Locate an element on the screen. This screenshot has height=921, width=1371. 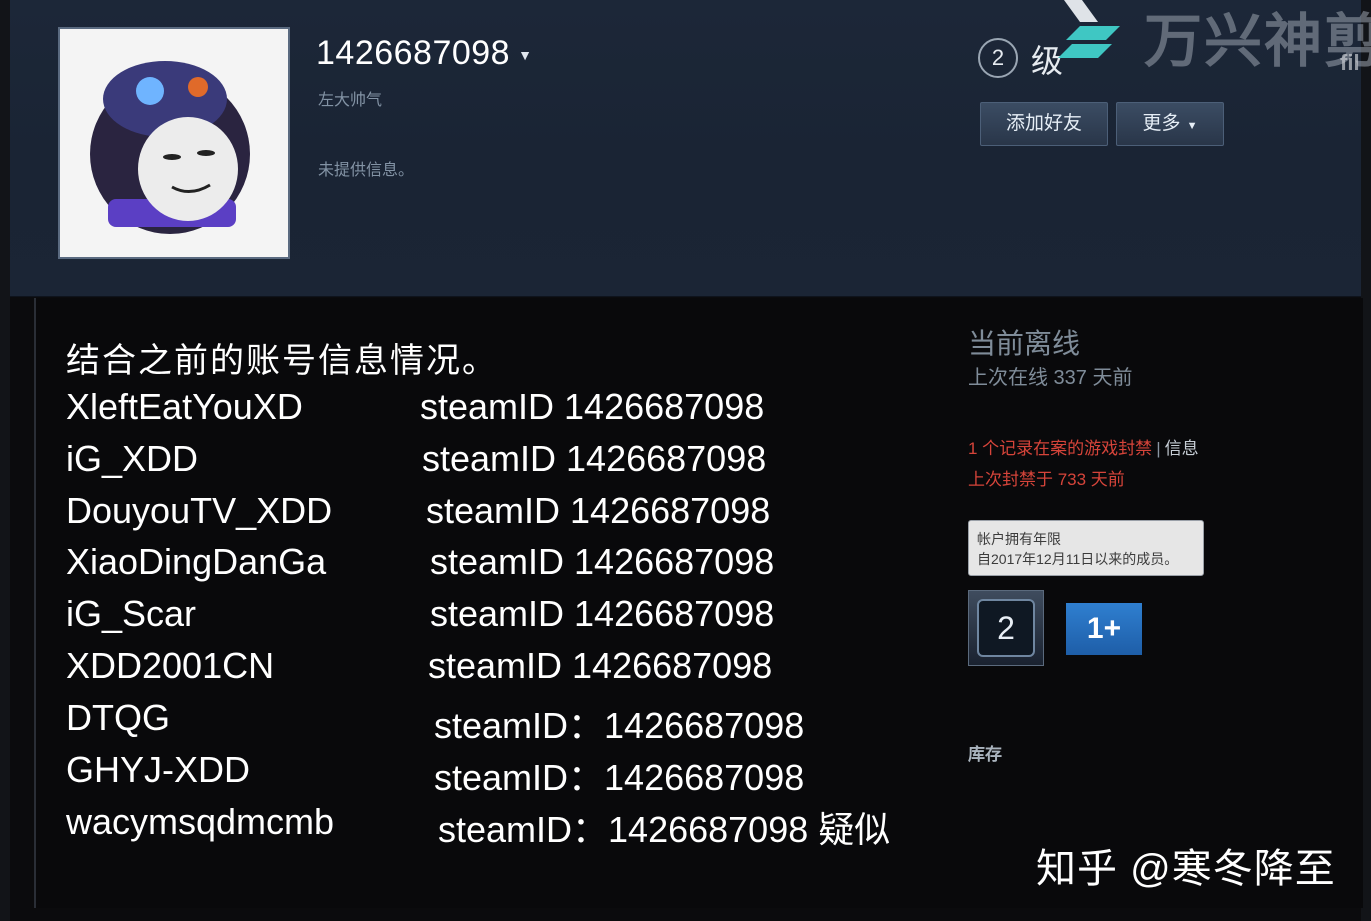
avatar-image is located at coordinates (174, 143).